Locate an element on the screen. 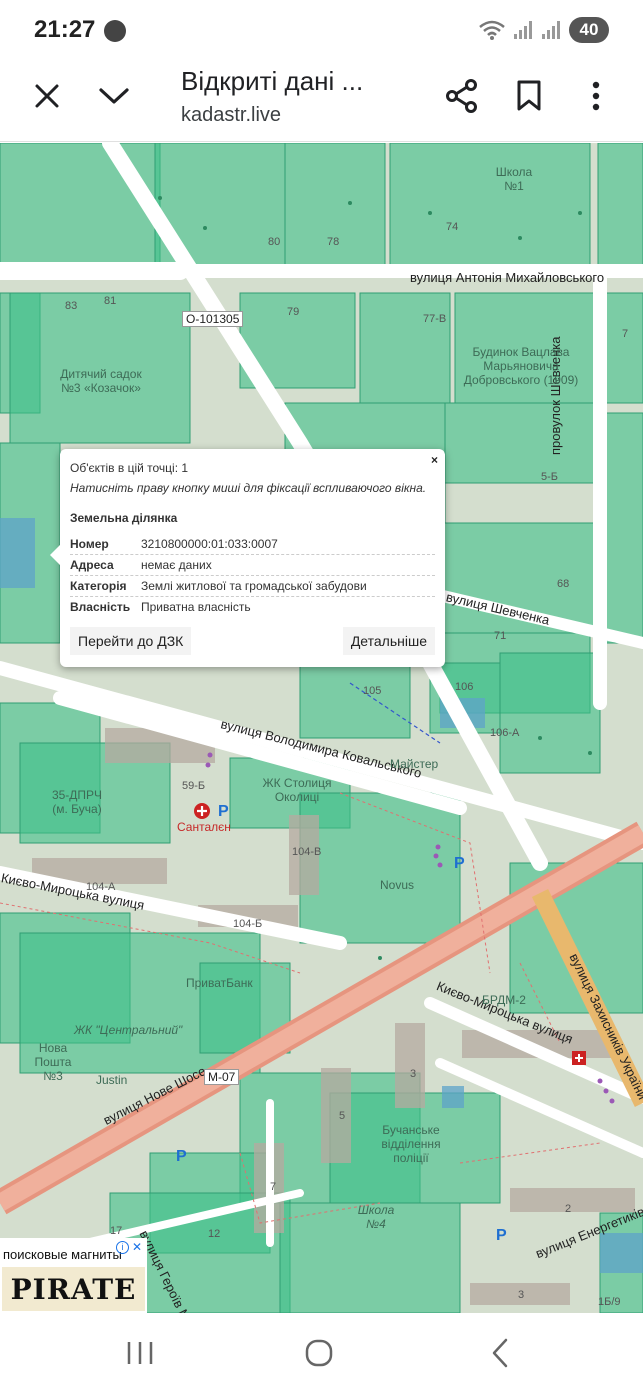  building-number-5: 5 is located at coordinates (342, 1116).